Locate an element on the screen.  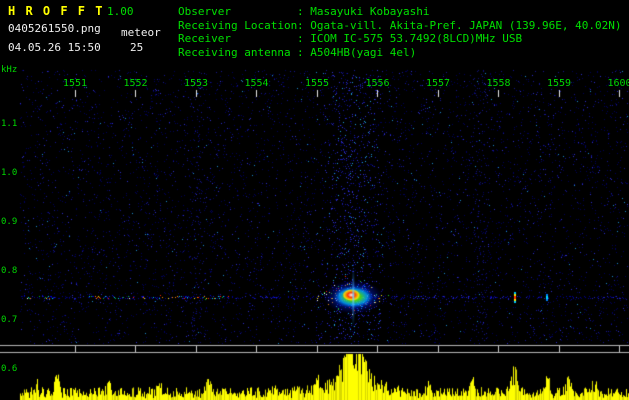
freq-label-0.6: 0.6 is located at coordinates (9, 369).